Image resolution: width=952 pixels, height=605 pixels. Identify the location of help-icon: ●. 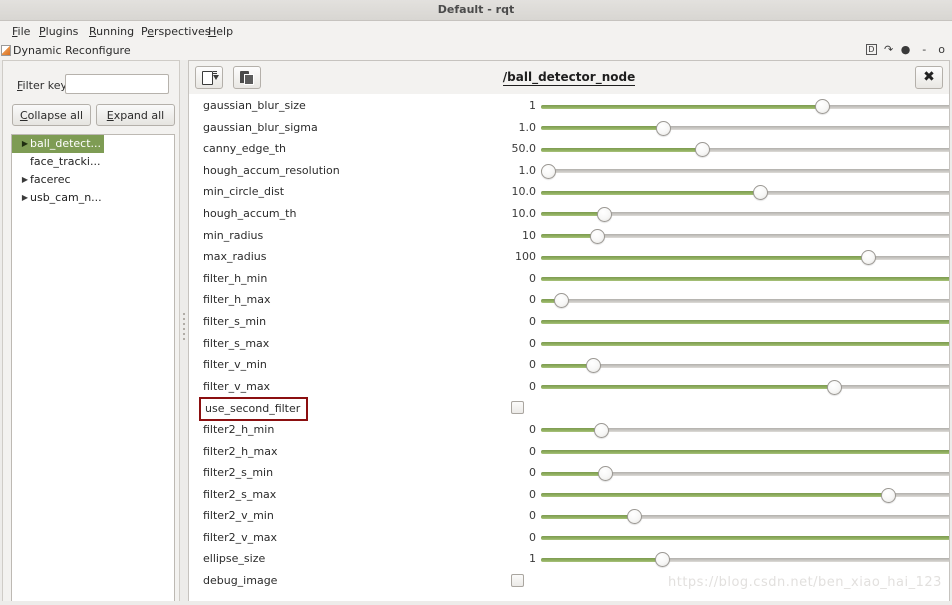
(906, 49).